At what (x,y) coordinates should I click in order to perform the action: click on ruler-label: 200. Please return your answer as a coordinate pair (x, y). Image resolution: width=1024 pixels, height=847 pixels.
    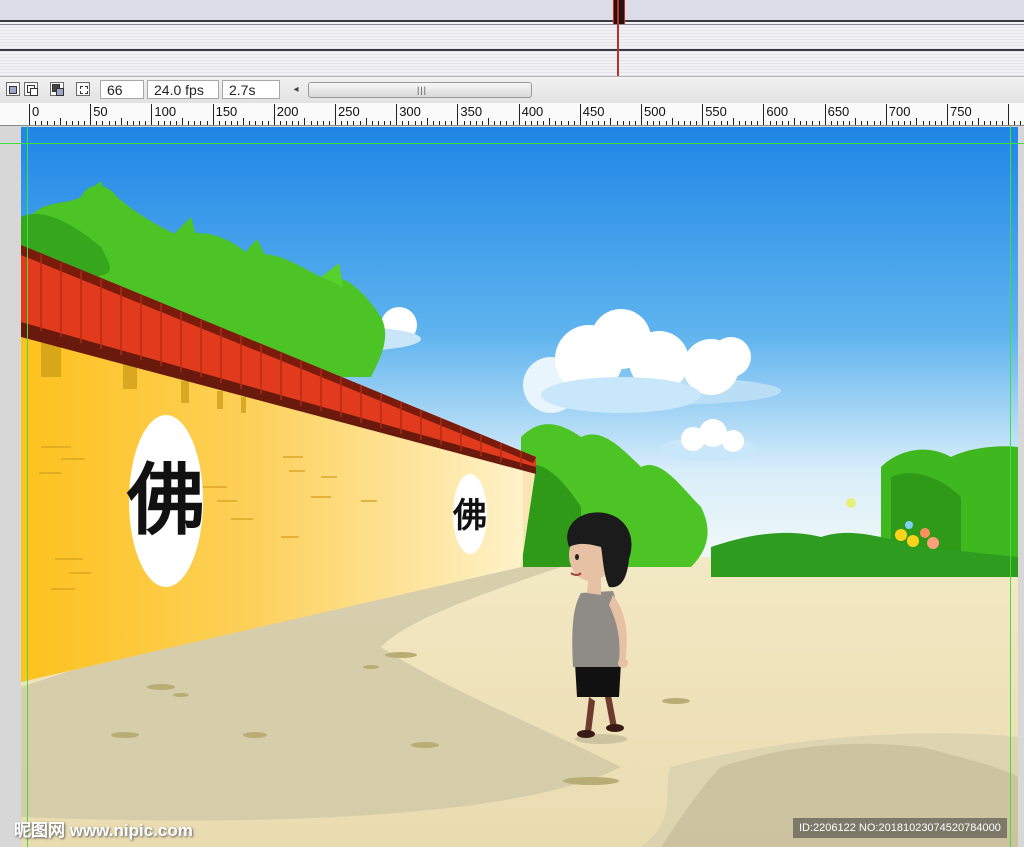
    Looking at the image, I should click on (287, 111).